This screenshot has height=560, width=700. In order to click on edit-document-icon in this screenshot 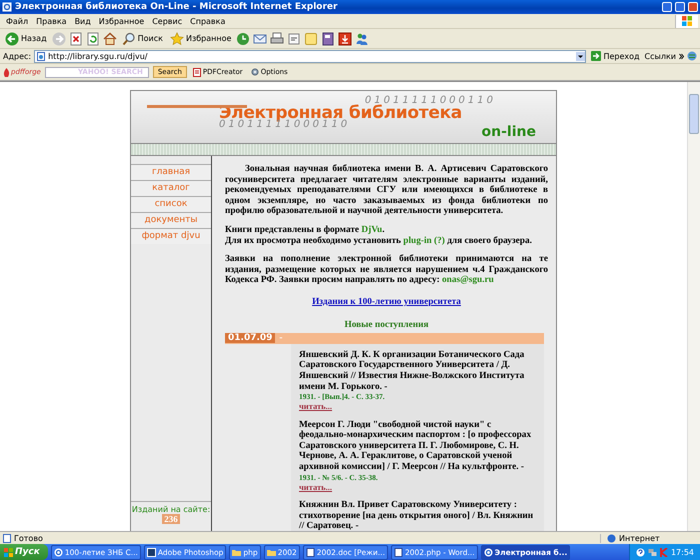, I will do `click(294, 39)`.